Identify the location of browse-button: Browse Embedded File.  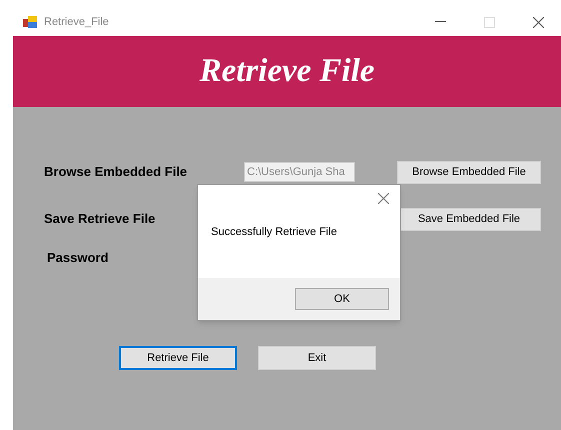
(469, 172).